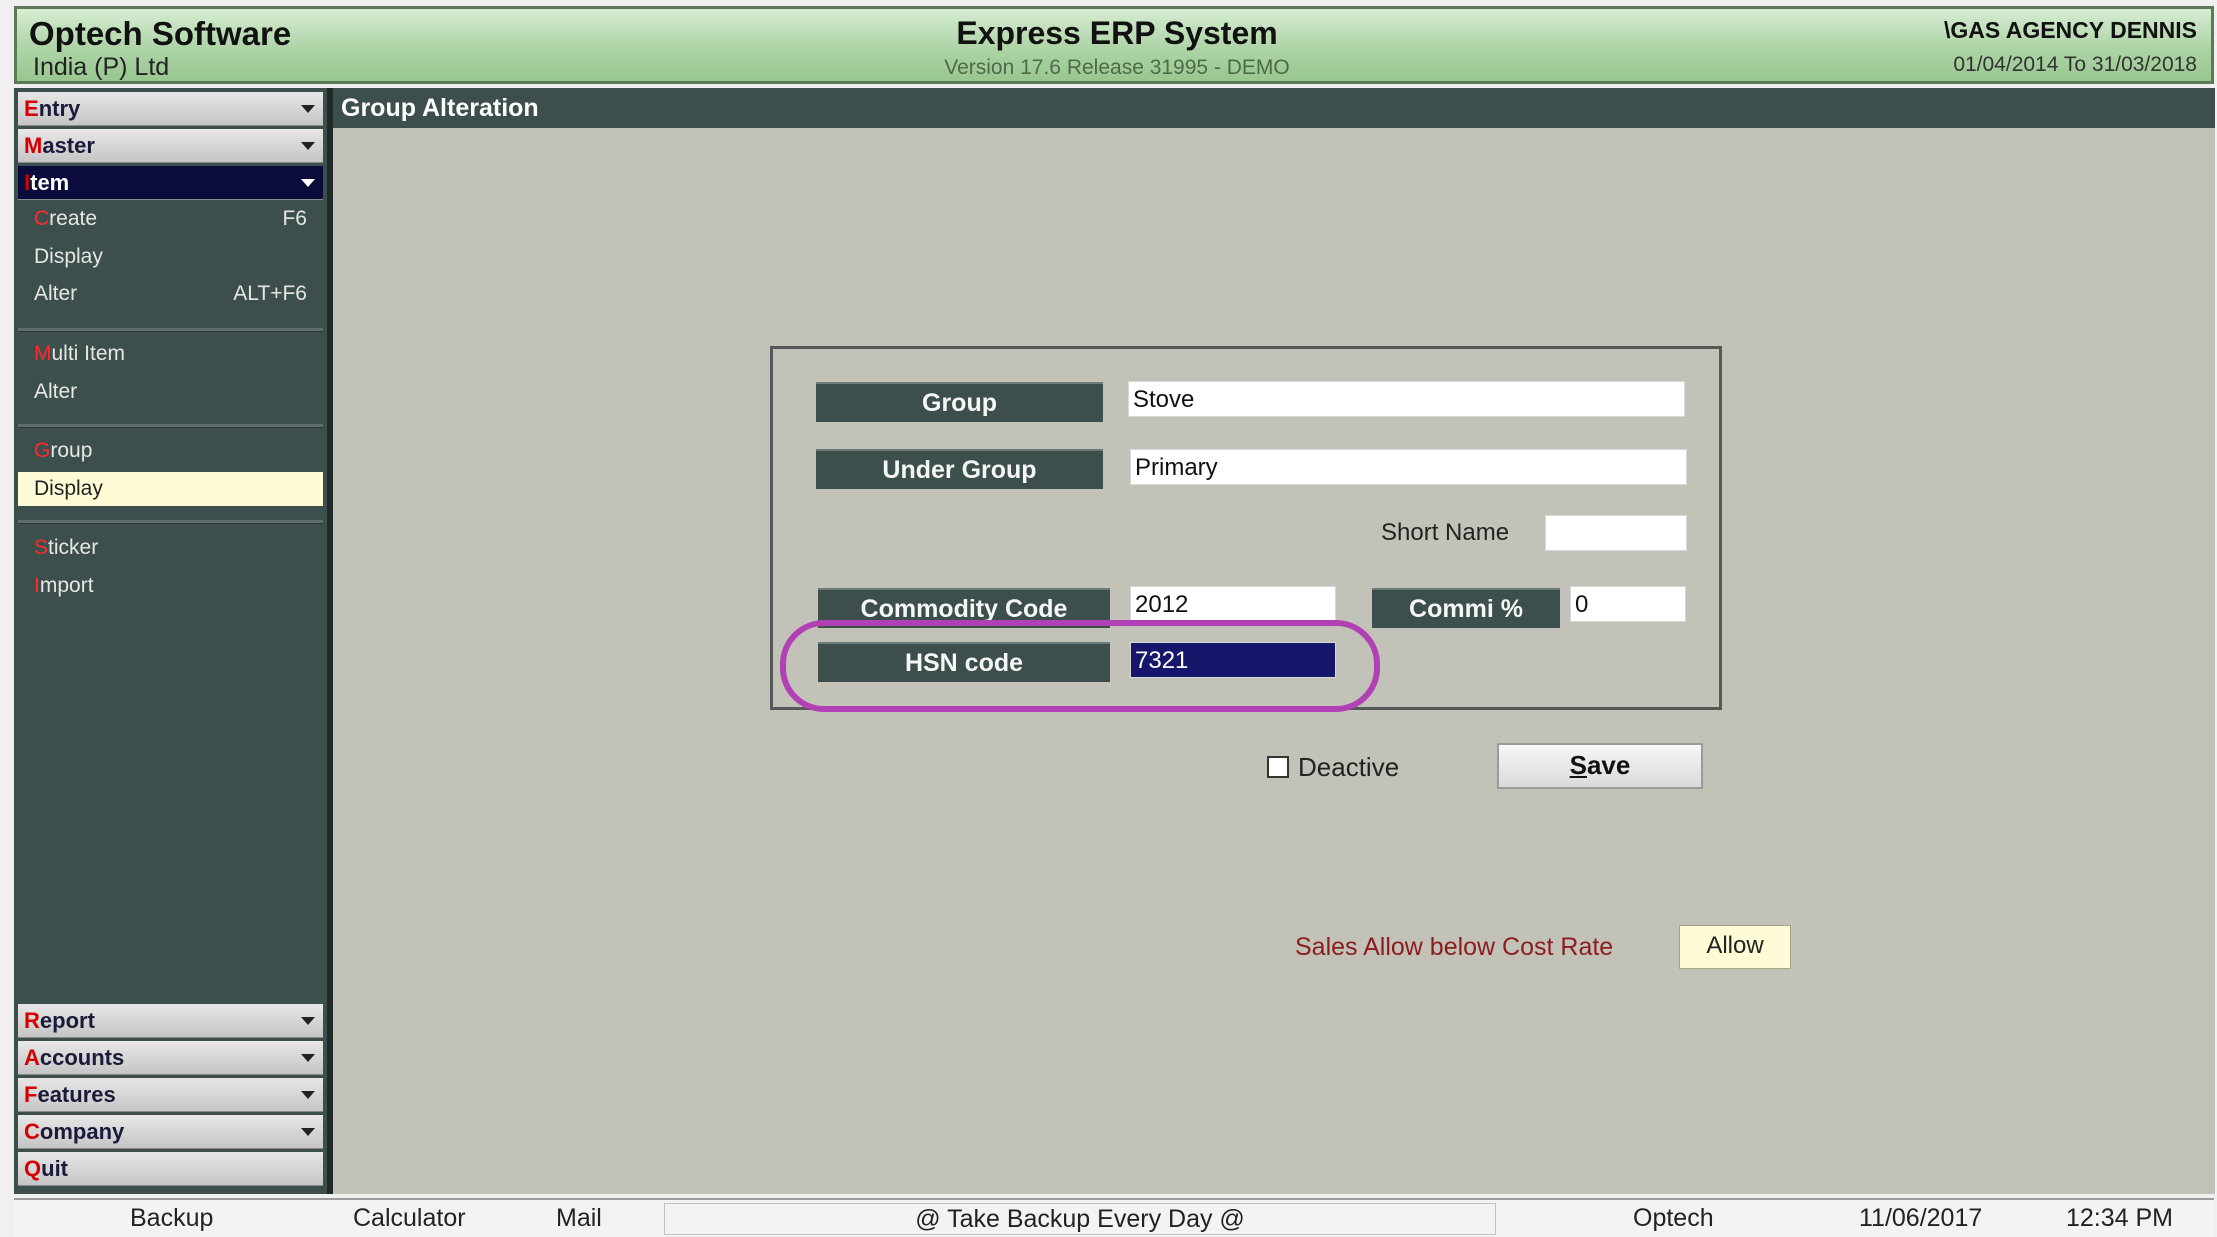 This screenshot has height=1237, width=2217. I want to click on app-title: Express ERP System, so click(1117, 33).